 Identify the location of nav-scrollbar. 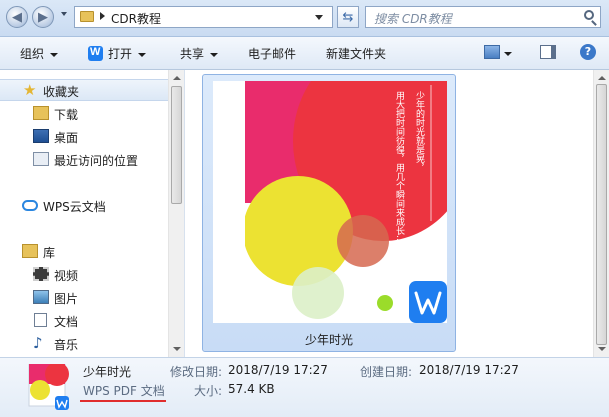
(176, 213).